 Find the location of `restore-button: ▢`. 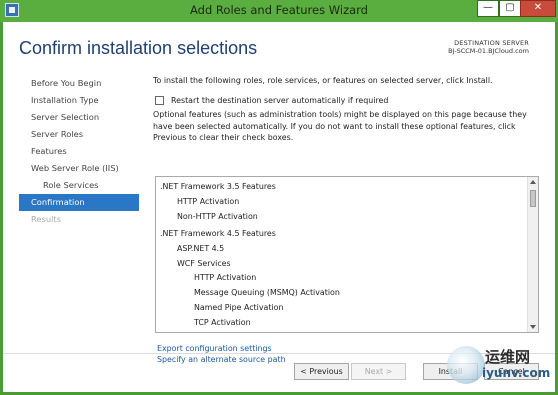

restore-button: ▢ is located at coordinates (510, 8).